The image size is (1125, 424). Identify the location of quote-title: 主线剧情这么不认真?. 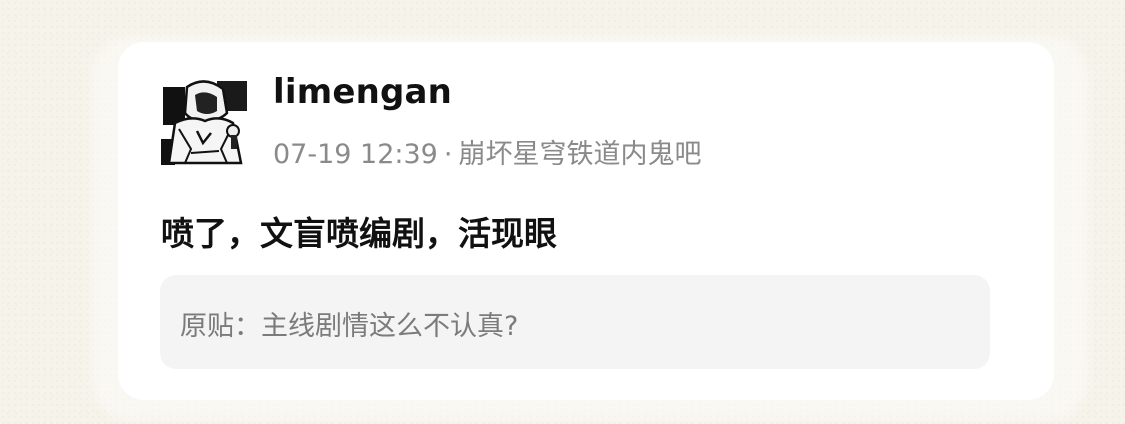
(390, 326).